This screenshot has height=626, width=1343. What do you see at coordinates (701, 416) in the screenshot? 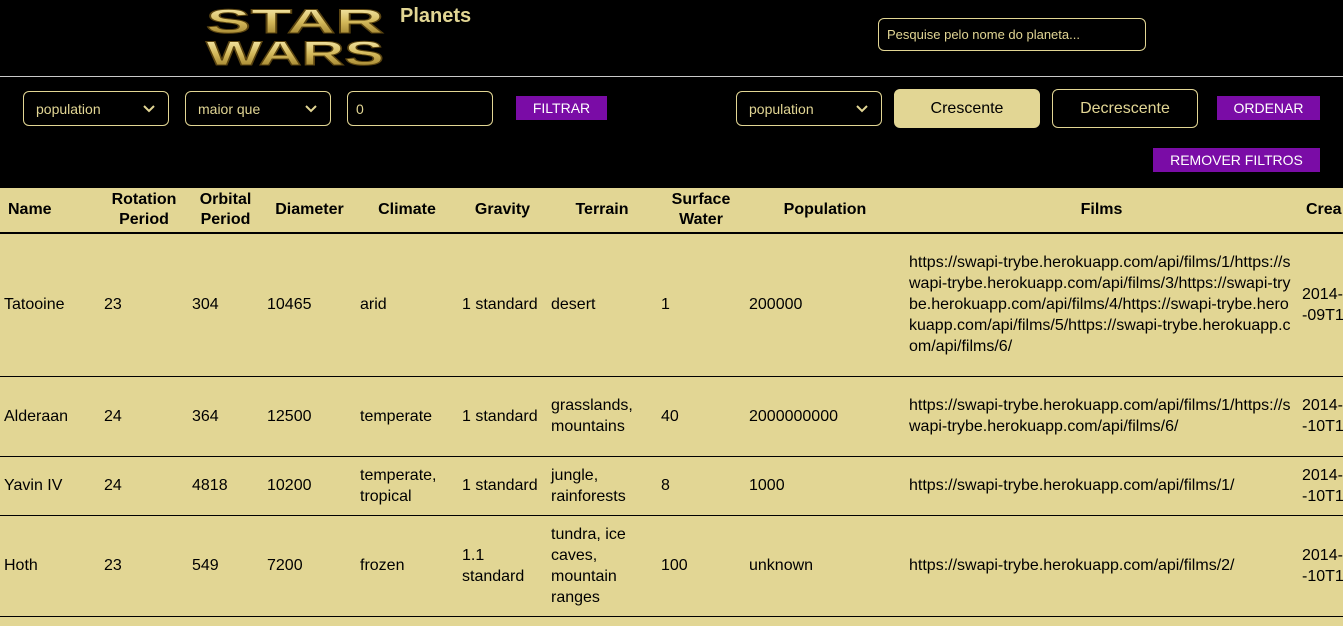
I see `table-cell: 40` at bounding box center [701, 416].